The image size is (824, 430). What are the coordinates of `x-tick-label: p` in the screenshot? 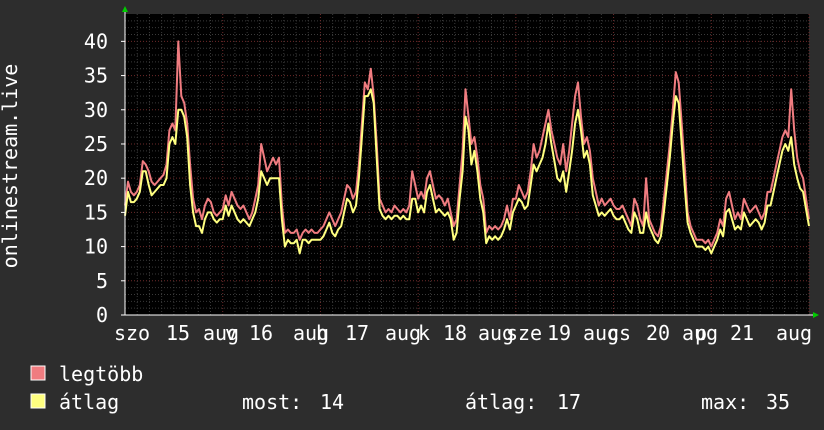 It's located at (701, 333).